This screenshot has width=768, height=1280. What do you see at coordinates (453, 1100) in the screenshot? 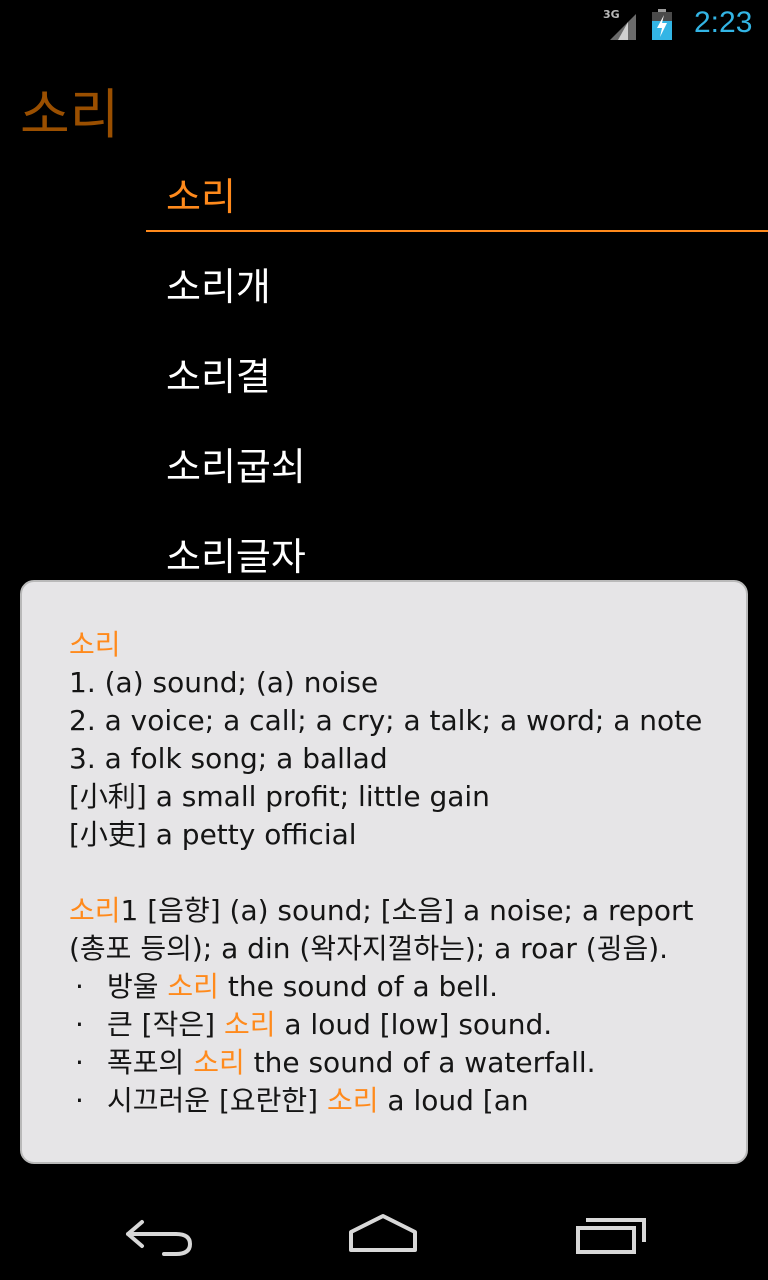
I see `example-after: a loud [an` at bounding box center [453, 1100].